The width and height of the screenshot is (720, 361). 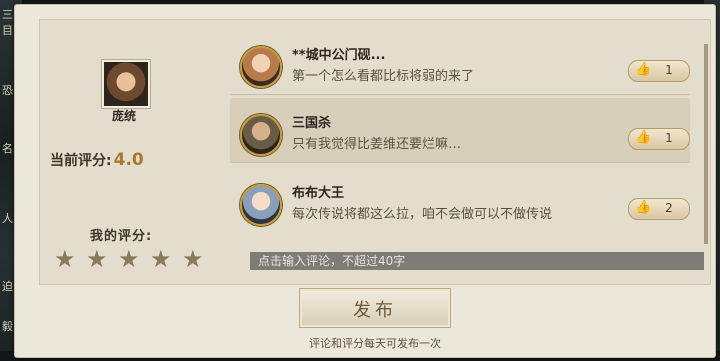 What do you see at coordinates (7, 148) in the screenshot?
I see `backdrop-glyph: 名` at bounding box center [7, 148].